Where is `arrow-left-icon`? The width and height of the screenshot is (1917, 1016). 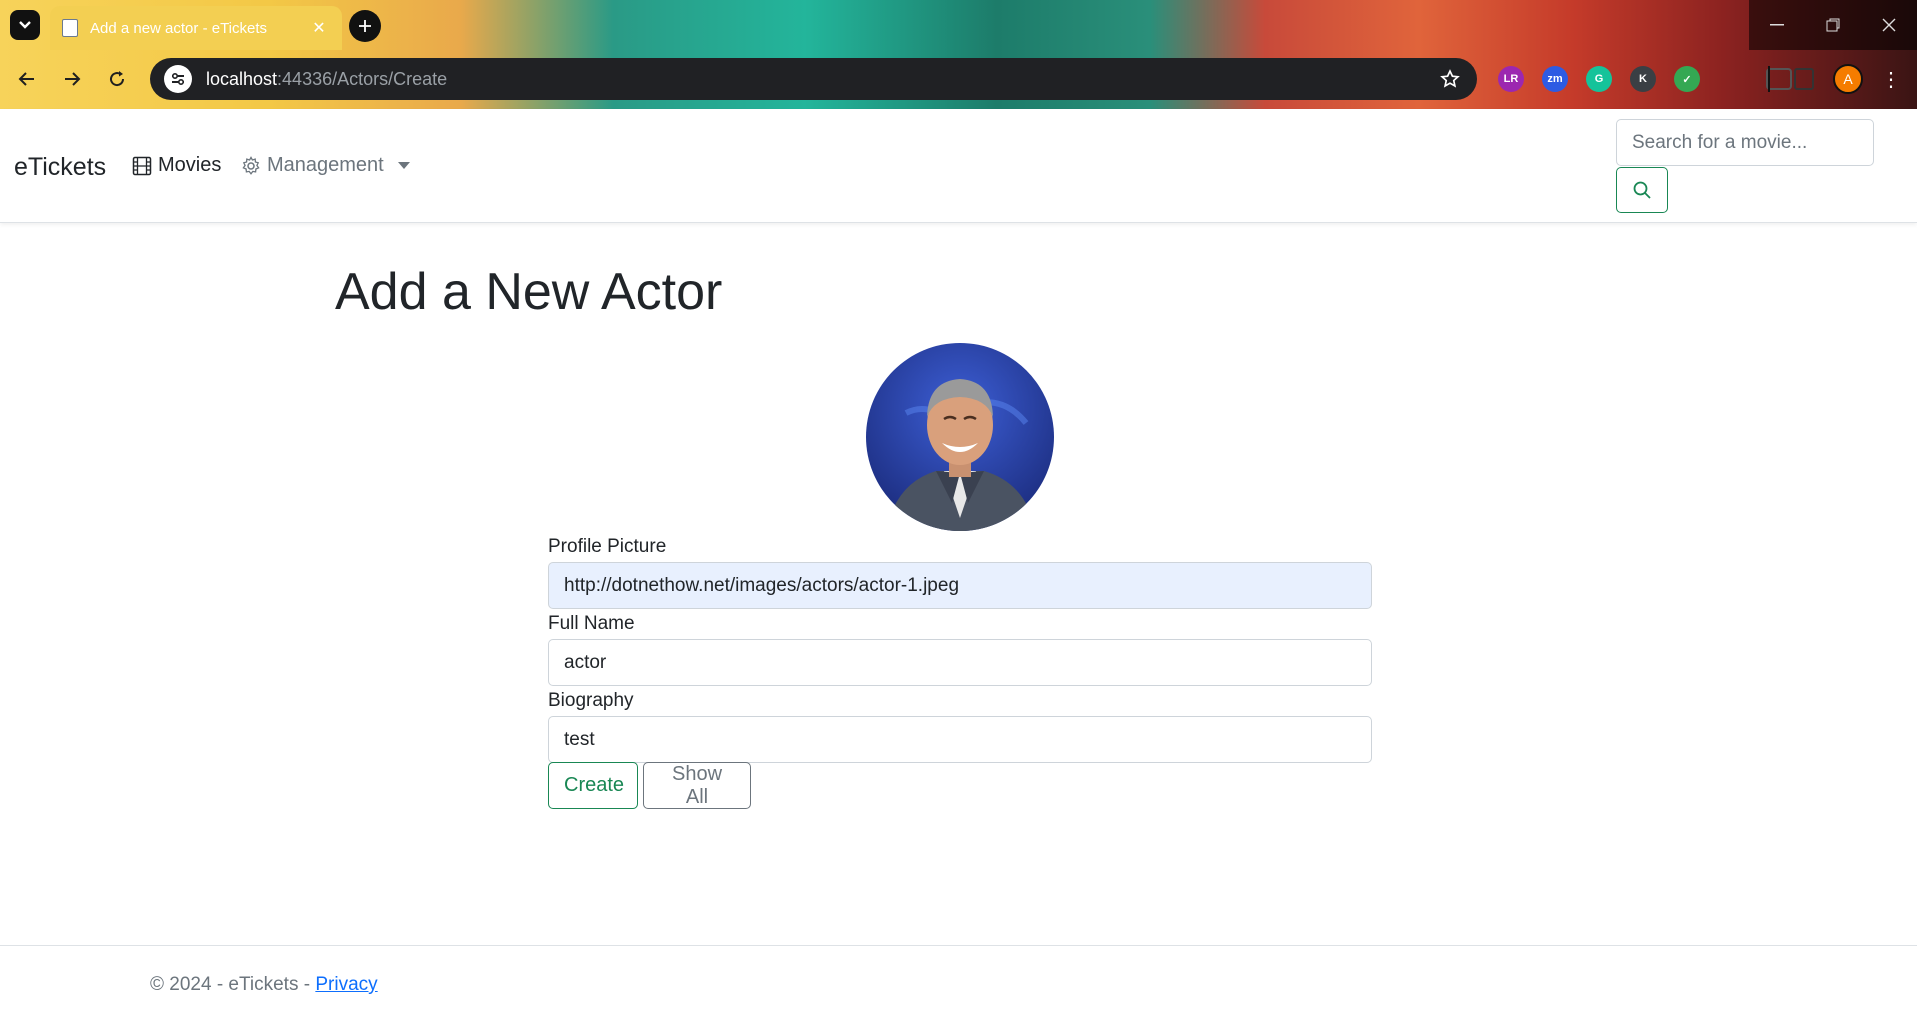
arrow-left-icon is located at coordinates (26, 79).